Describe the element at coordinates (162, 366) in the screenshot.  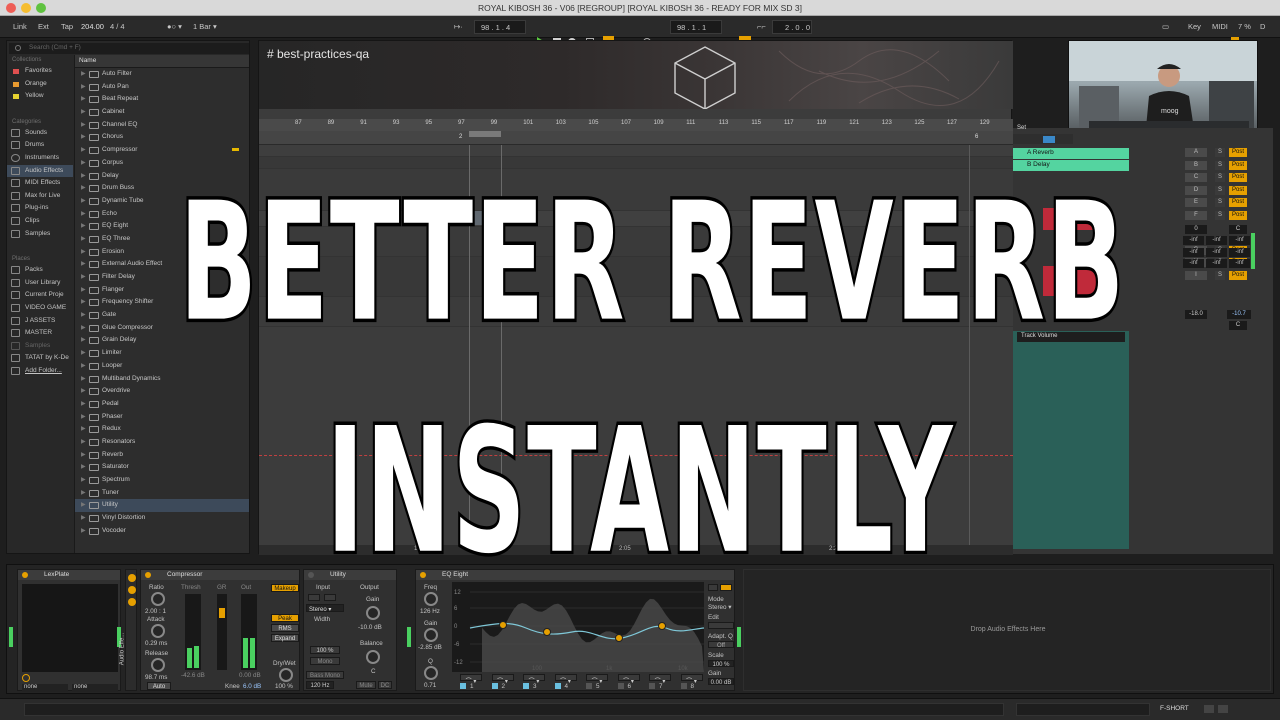
I see `browser-item: ▶ Looper` at that location.